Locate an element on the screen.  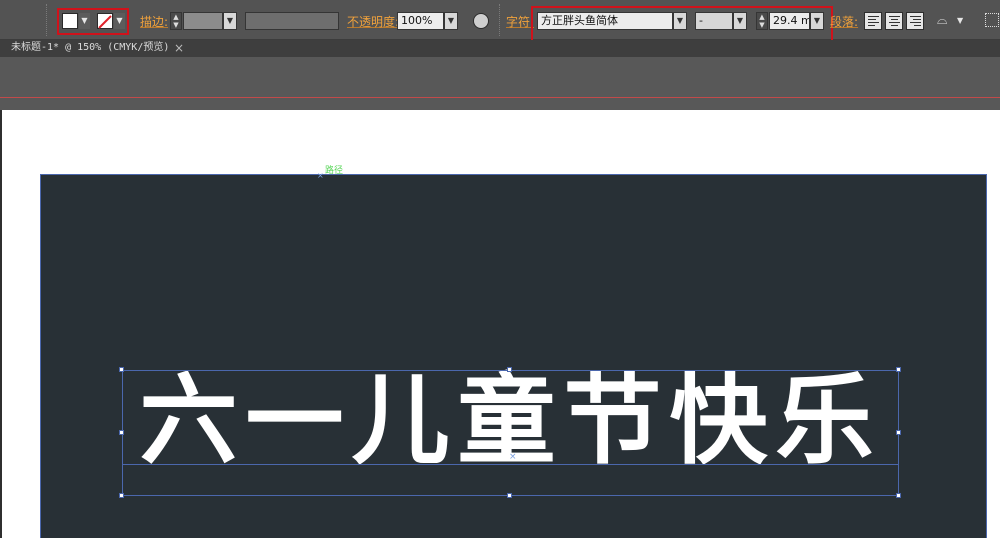
opacity-dropdown: ▼ is located at coordinates (451, 21).